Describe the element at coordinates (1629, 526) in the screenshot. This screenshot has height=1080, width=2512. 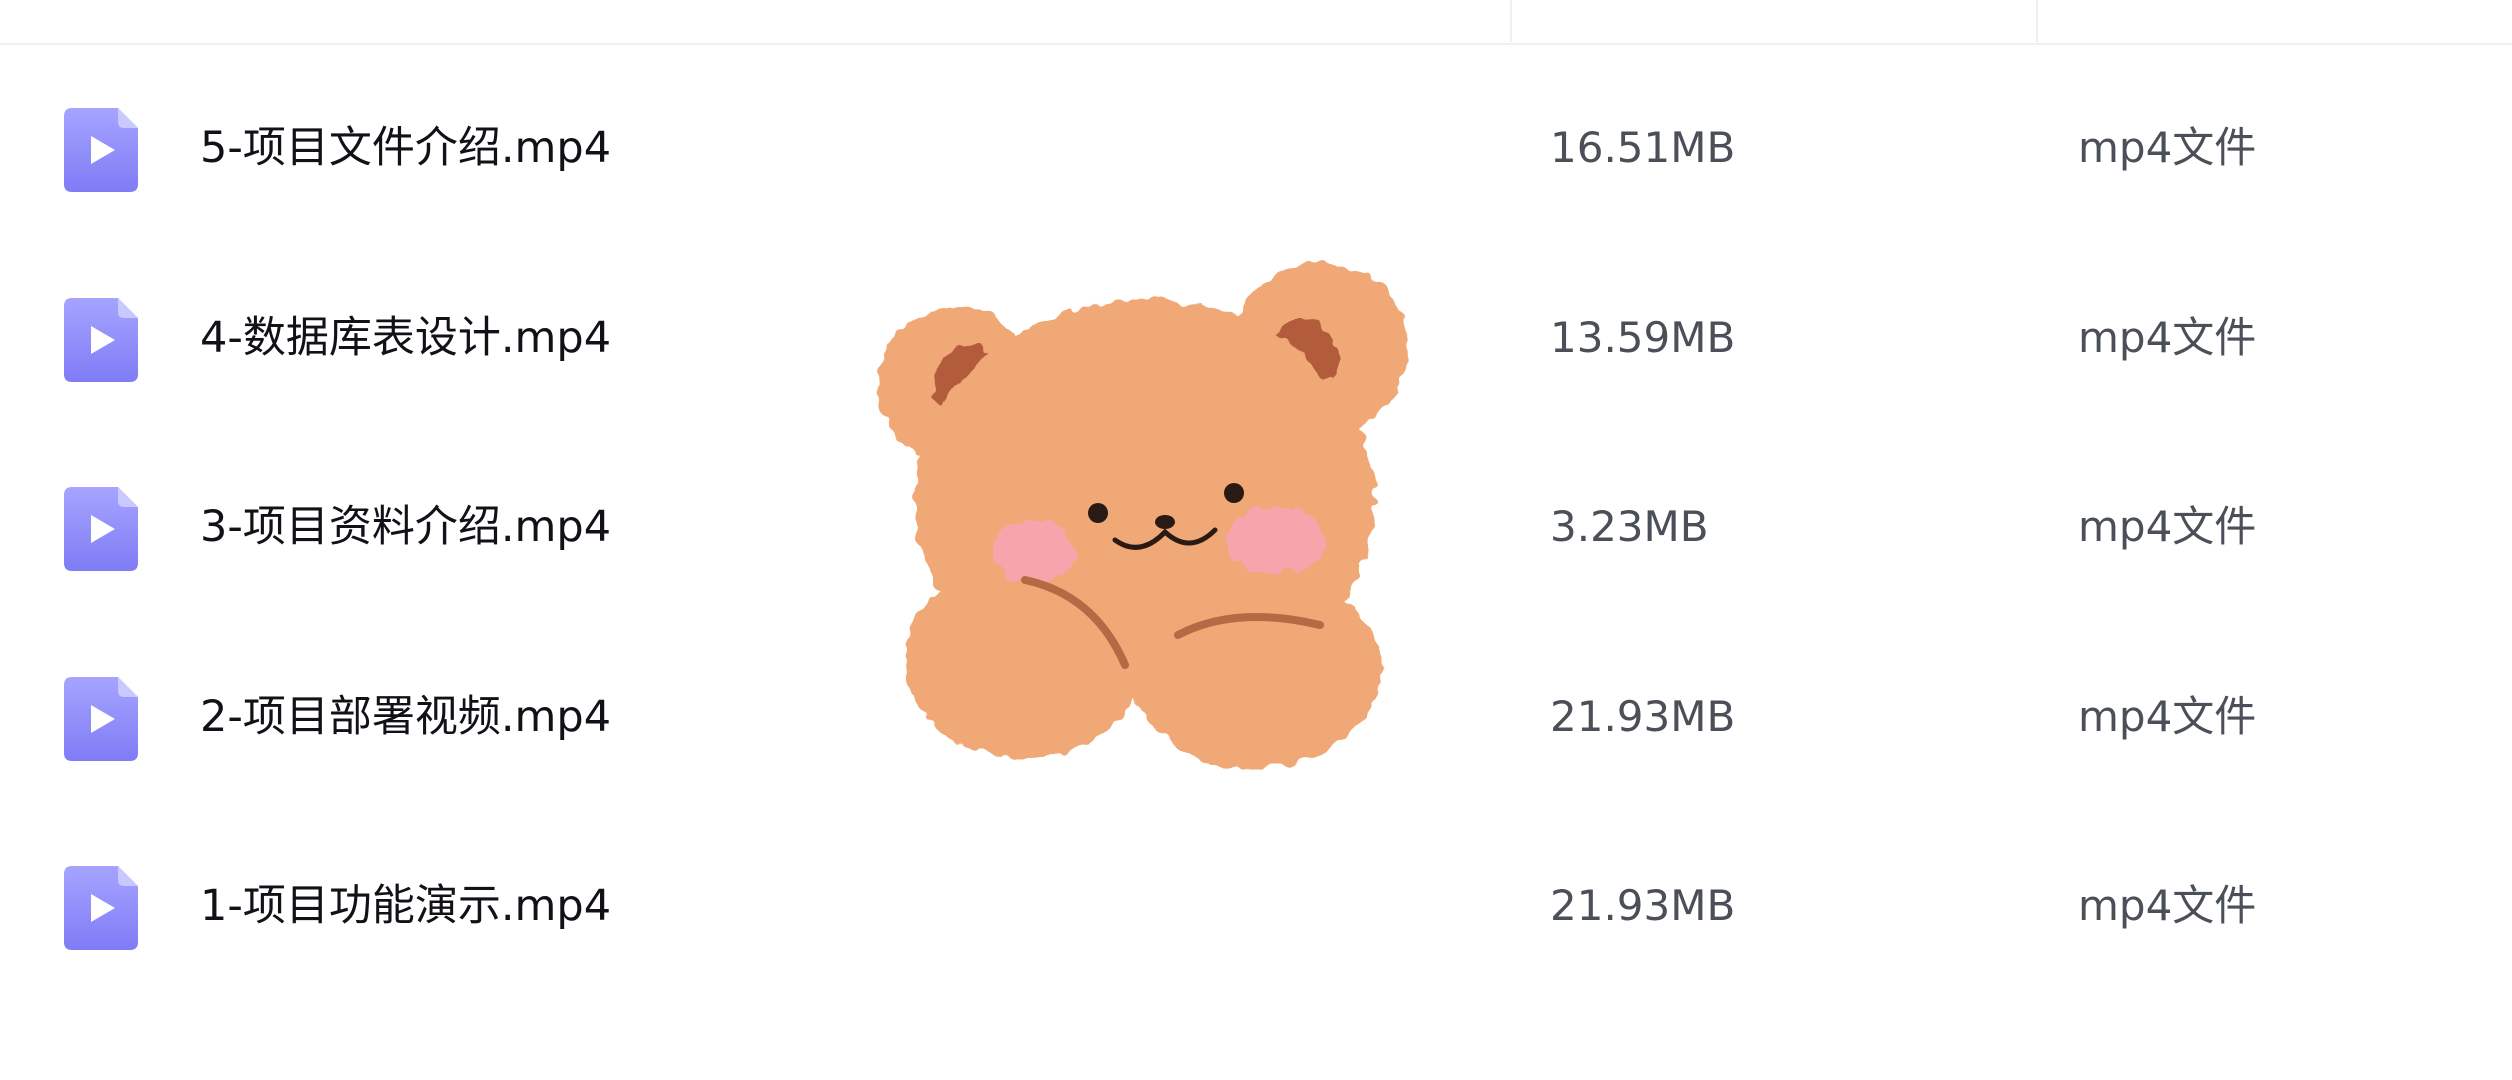
I see `file-size: 3.23MB` at that location.